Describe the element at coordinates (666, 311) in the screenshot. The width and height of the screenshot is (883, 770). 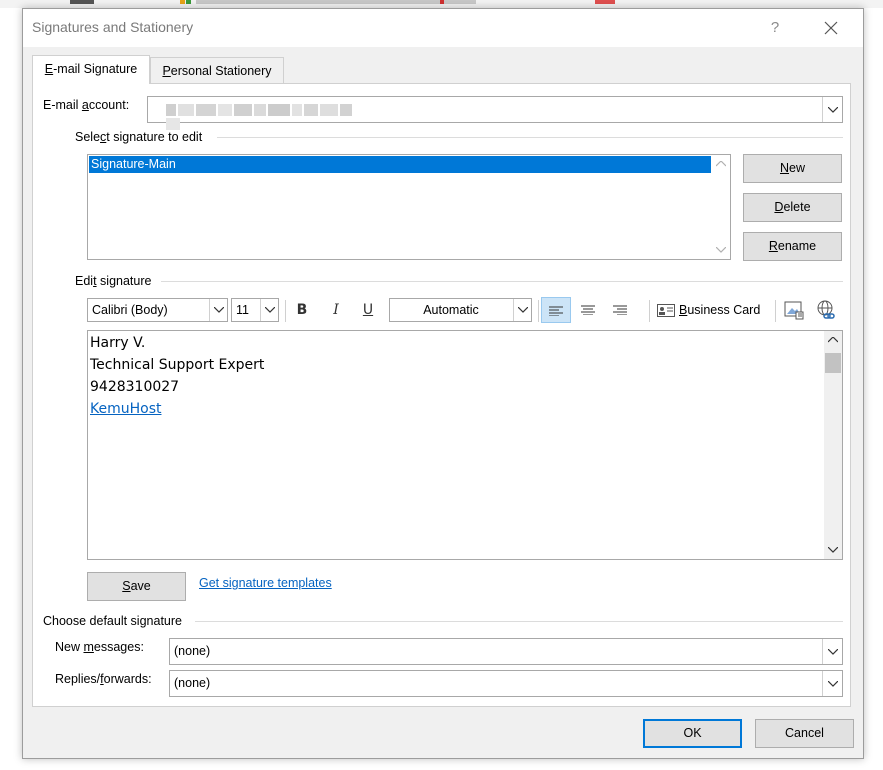
I see `business-card-icon` at that location.